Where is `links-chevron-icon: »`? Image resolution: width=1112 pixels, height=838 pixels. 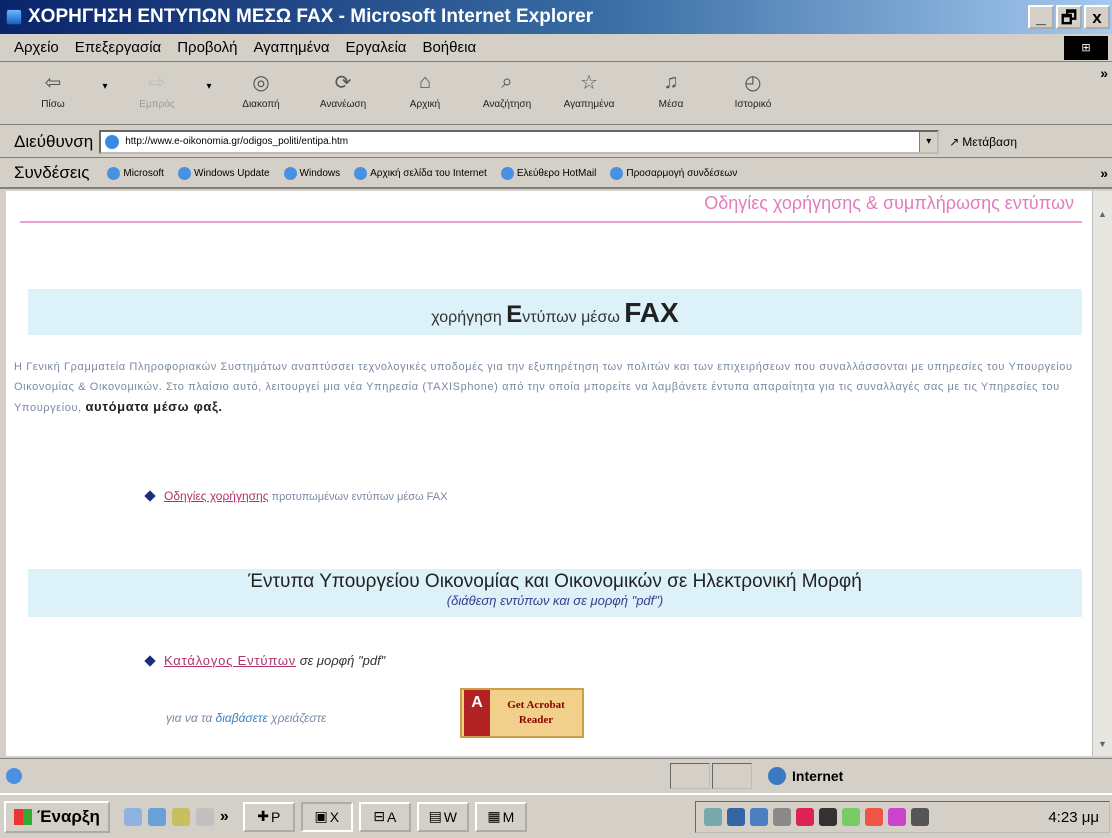
links-chevron-icon: » is located at coordinates (1104, 173).